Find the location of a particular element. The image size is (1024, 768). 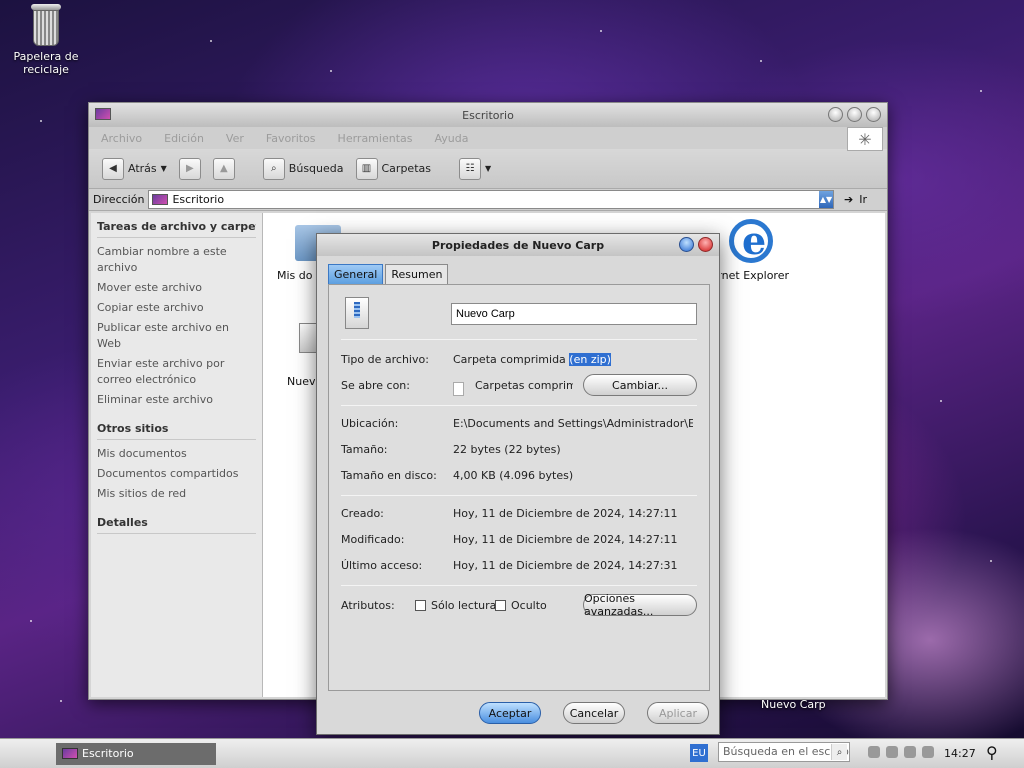

search-button: ⌕ Búsqueda is located at coordinates (303, 169).